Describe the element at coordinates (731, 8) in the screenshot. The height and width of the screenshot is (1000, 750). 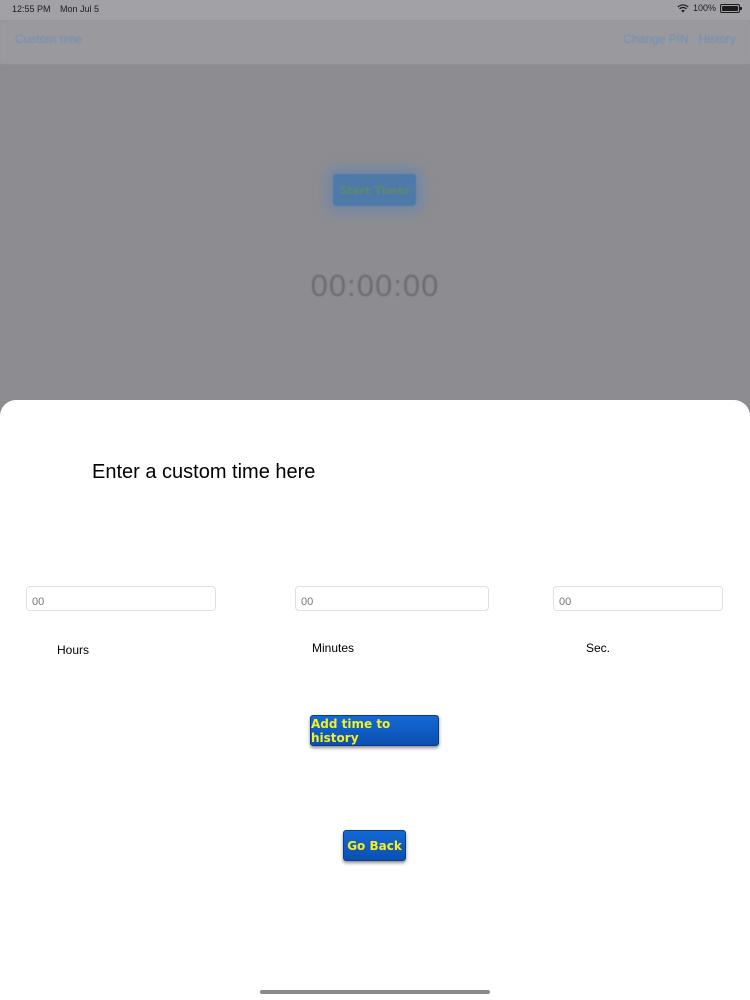
I see `battery-icon` at that location.